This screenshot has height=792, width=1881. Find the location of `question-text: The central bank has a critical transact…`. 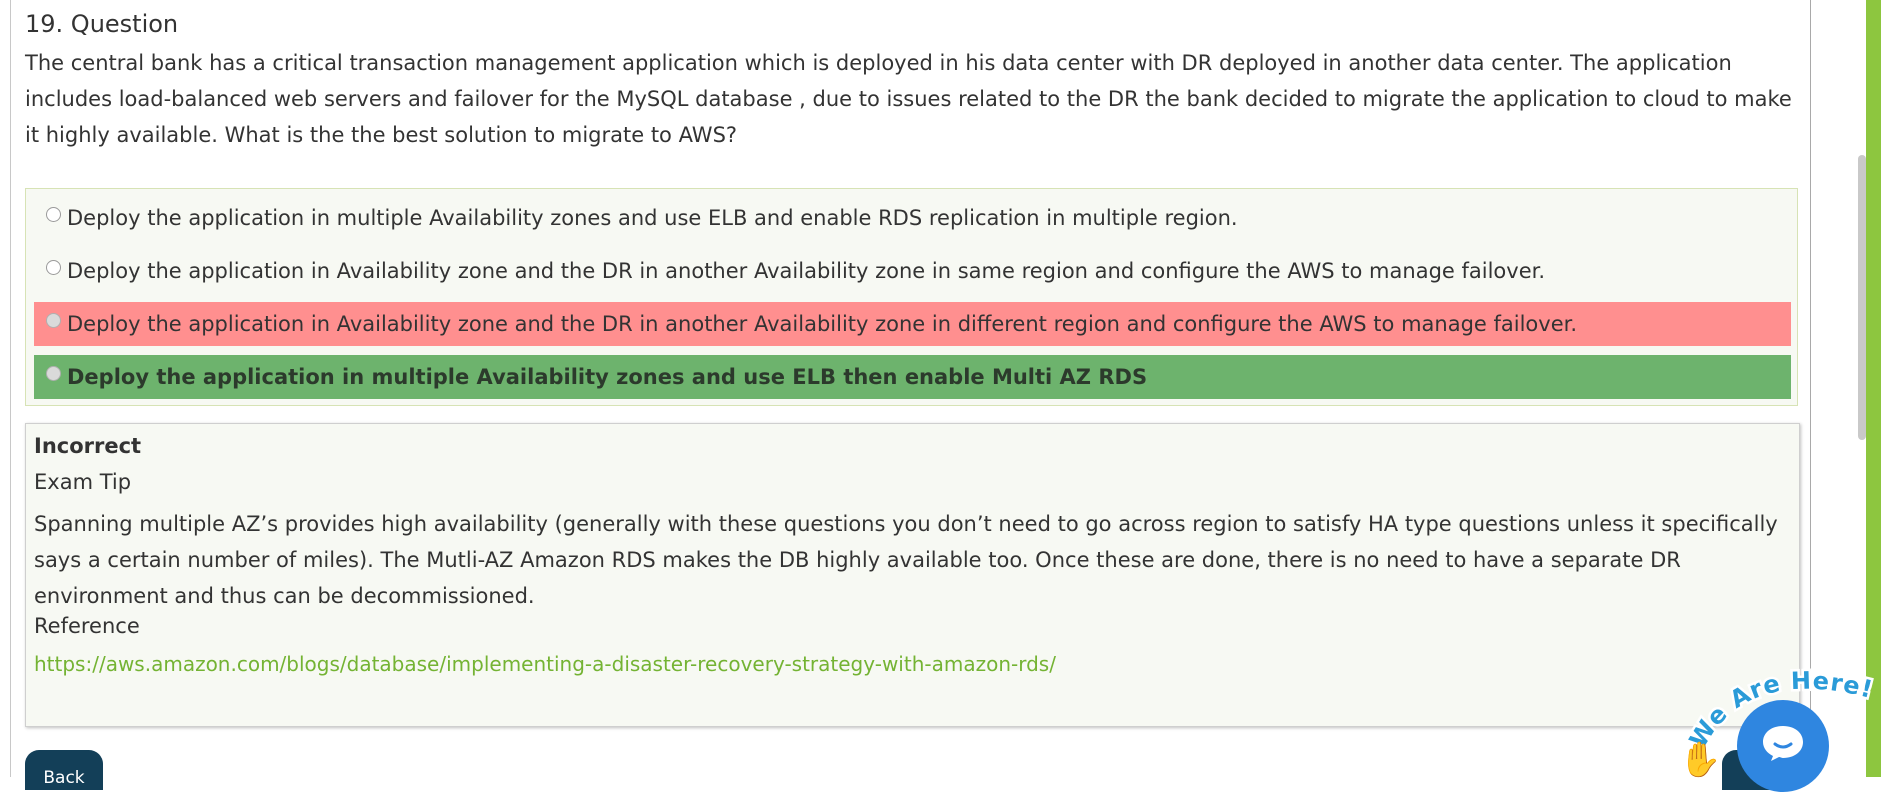

question-text: The central bank has a critical transact… is located at coordinates (908, 99).